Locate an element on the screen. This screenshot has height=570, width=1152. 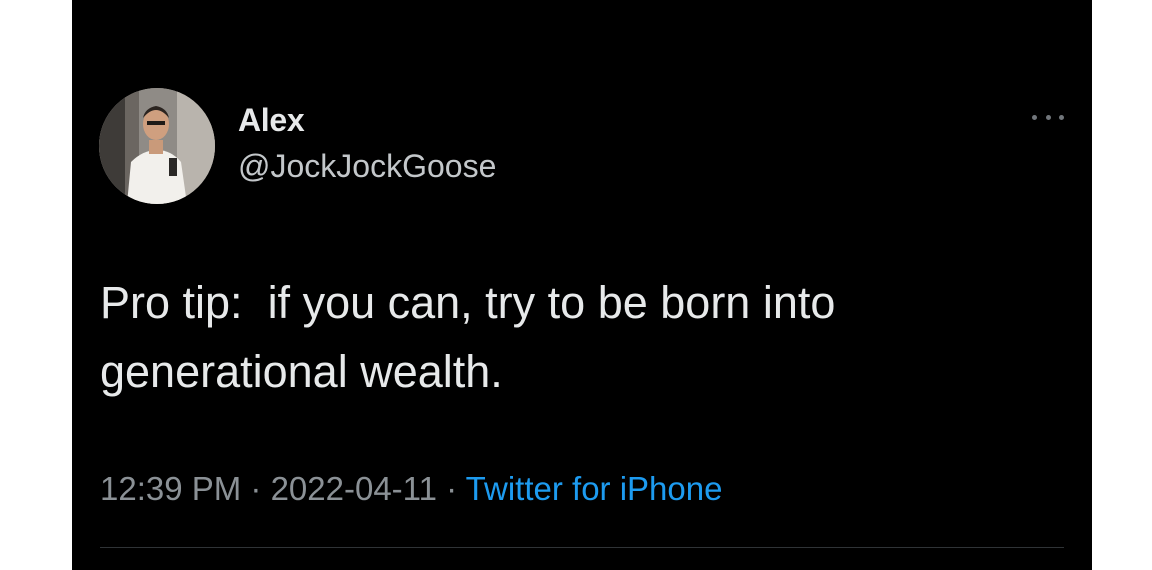
profile-photo-icon is located at coordinates (157, 146).